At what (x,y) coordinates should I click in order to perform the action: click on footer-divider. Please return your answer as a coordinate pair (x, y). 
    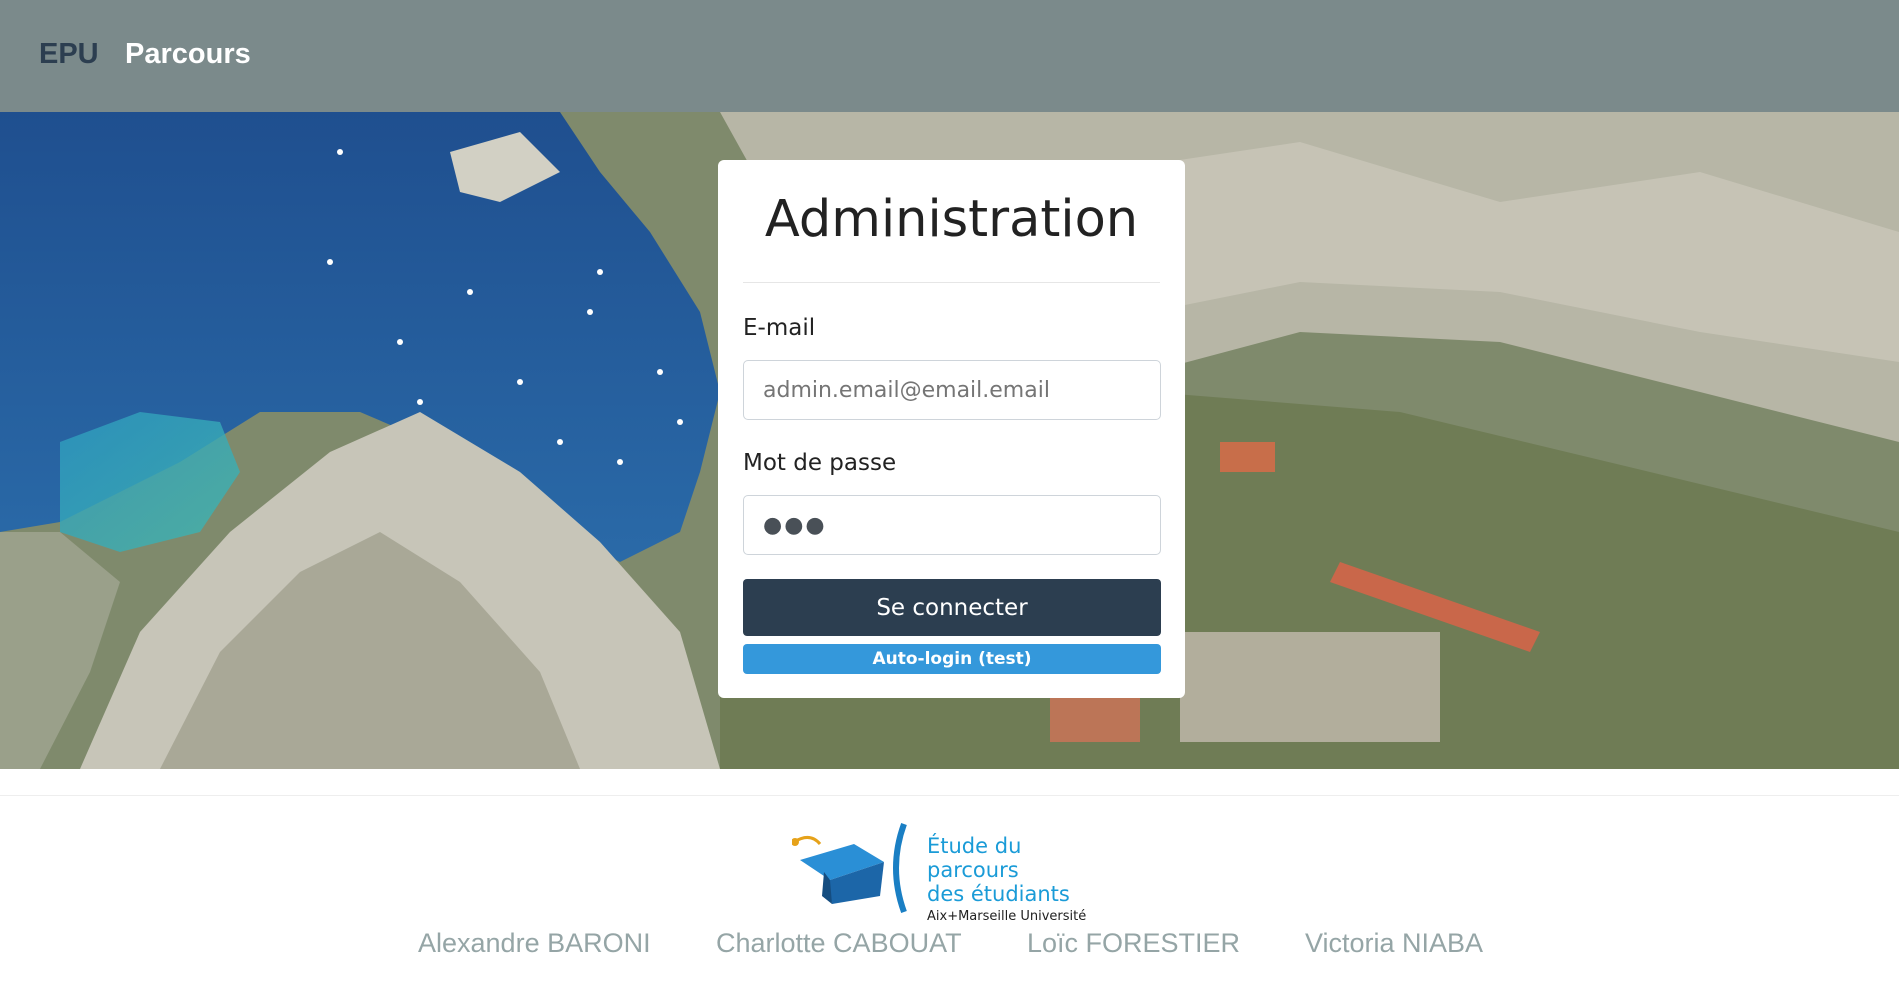
    Looking at the image, I should click on (949, 795).